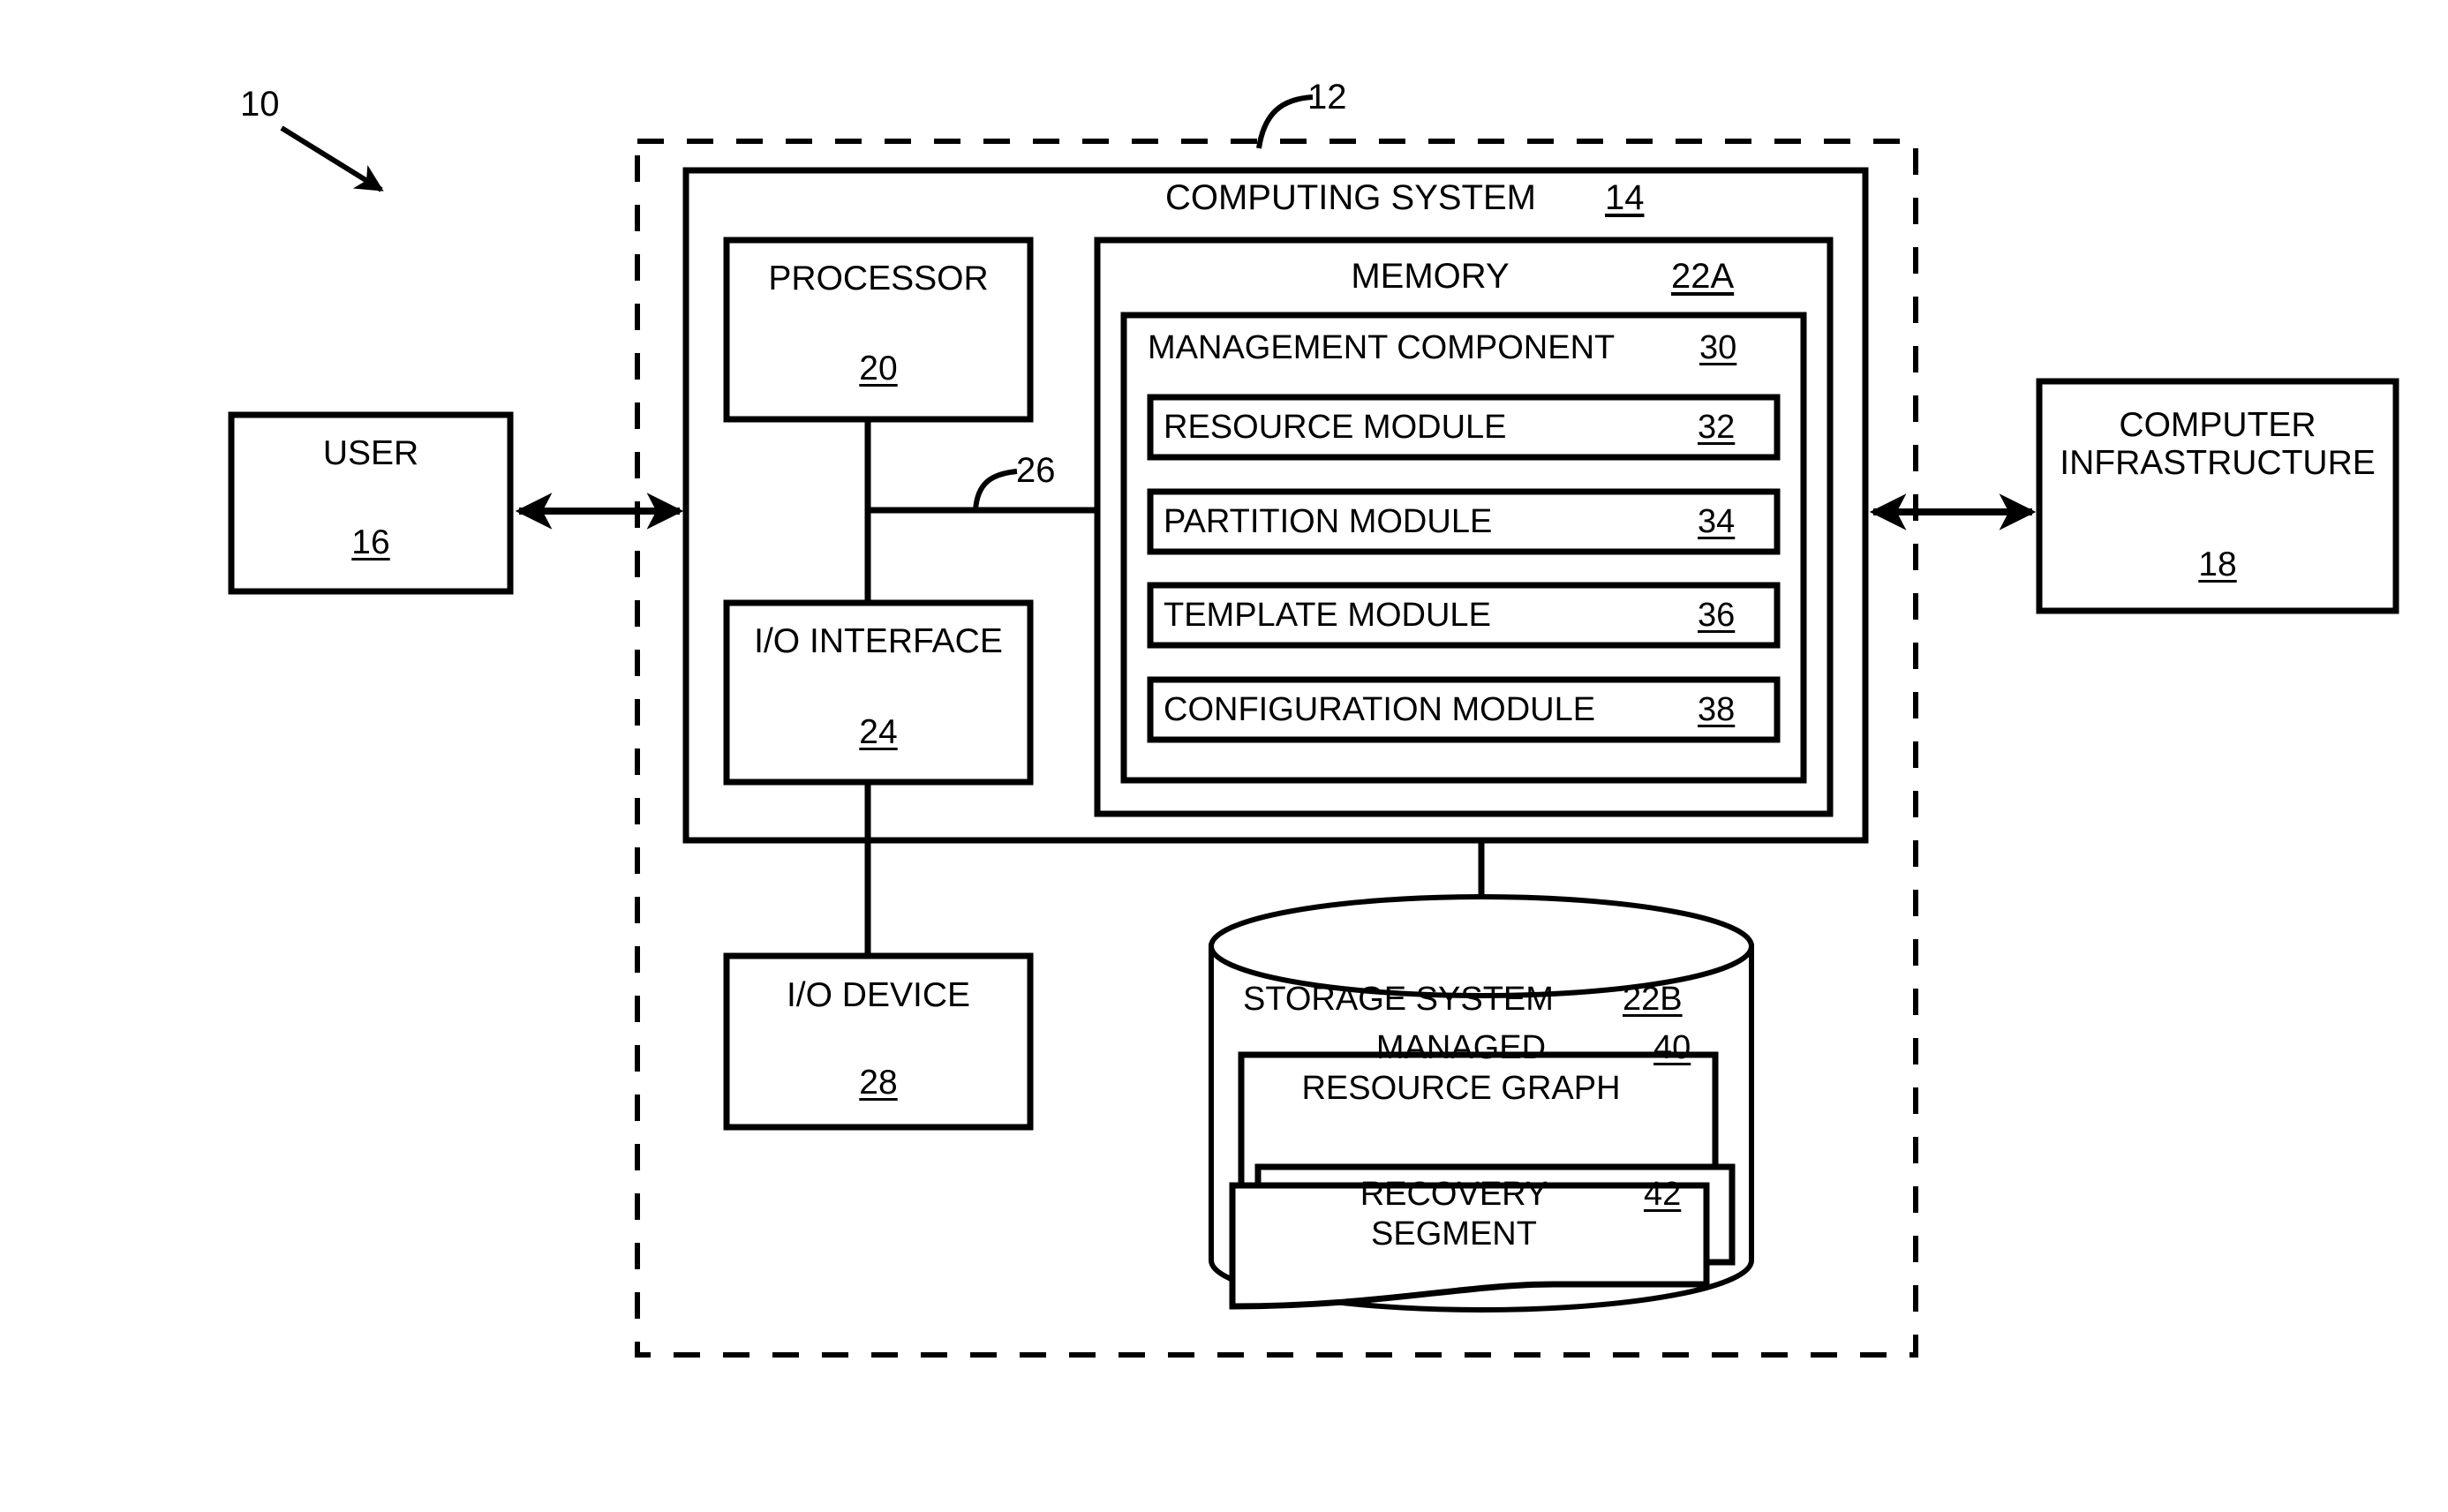  Describe the element at coordinates (370, 453) in the screenshot. I see `user-title: USER` at that location.